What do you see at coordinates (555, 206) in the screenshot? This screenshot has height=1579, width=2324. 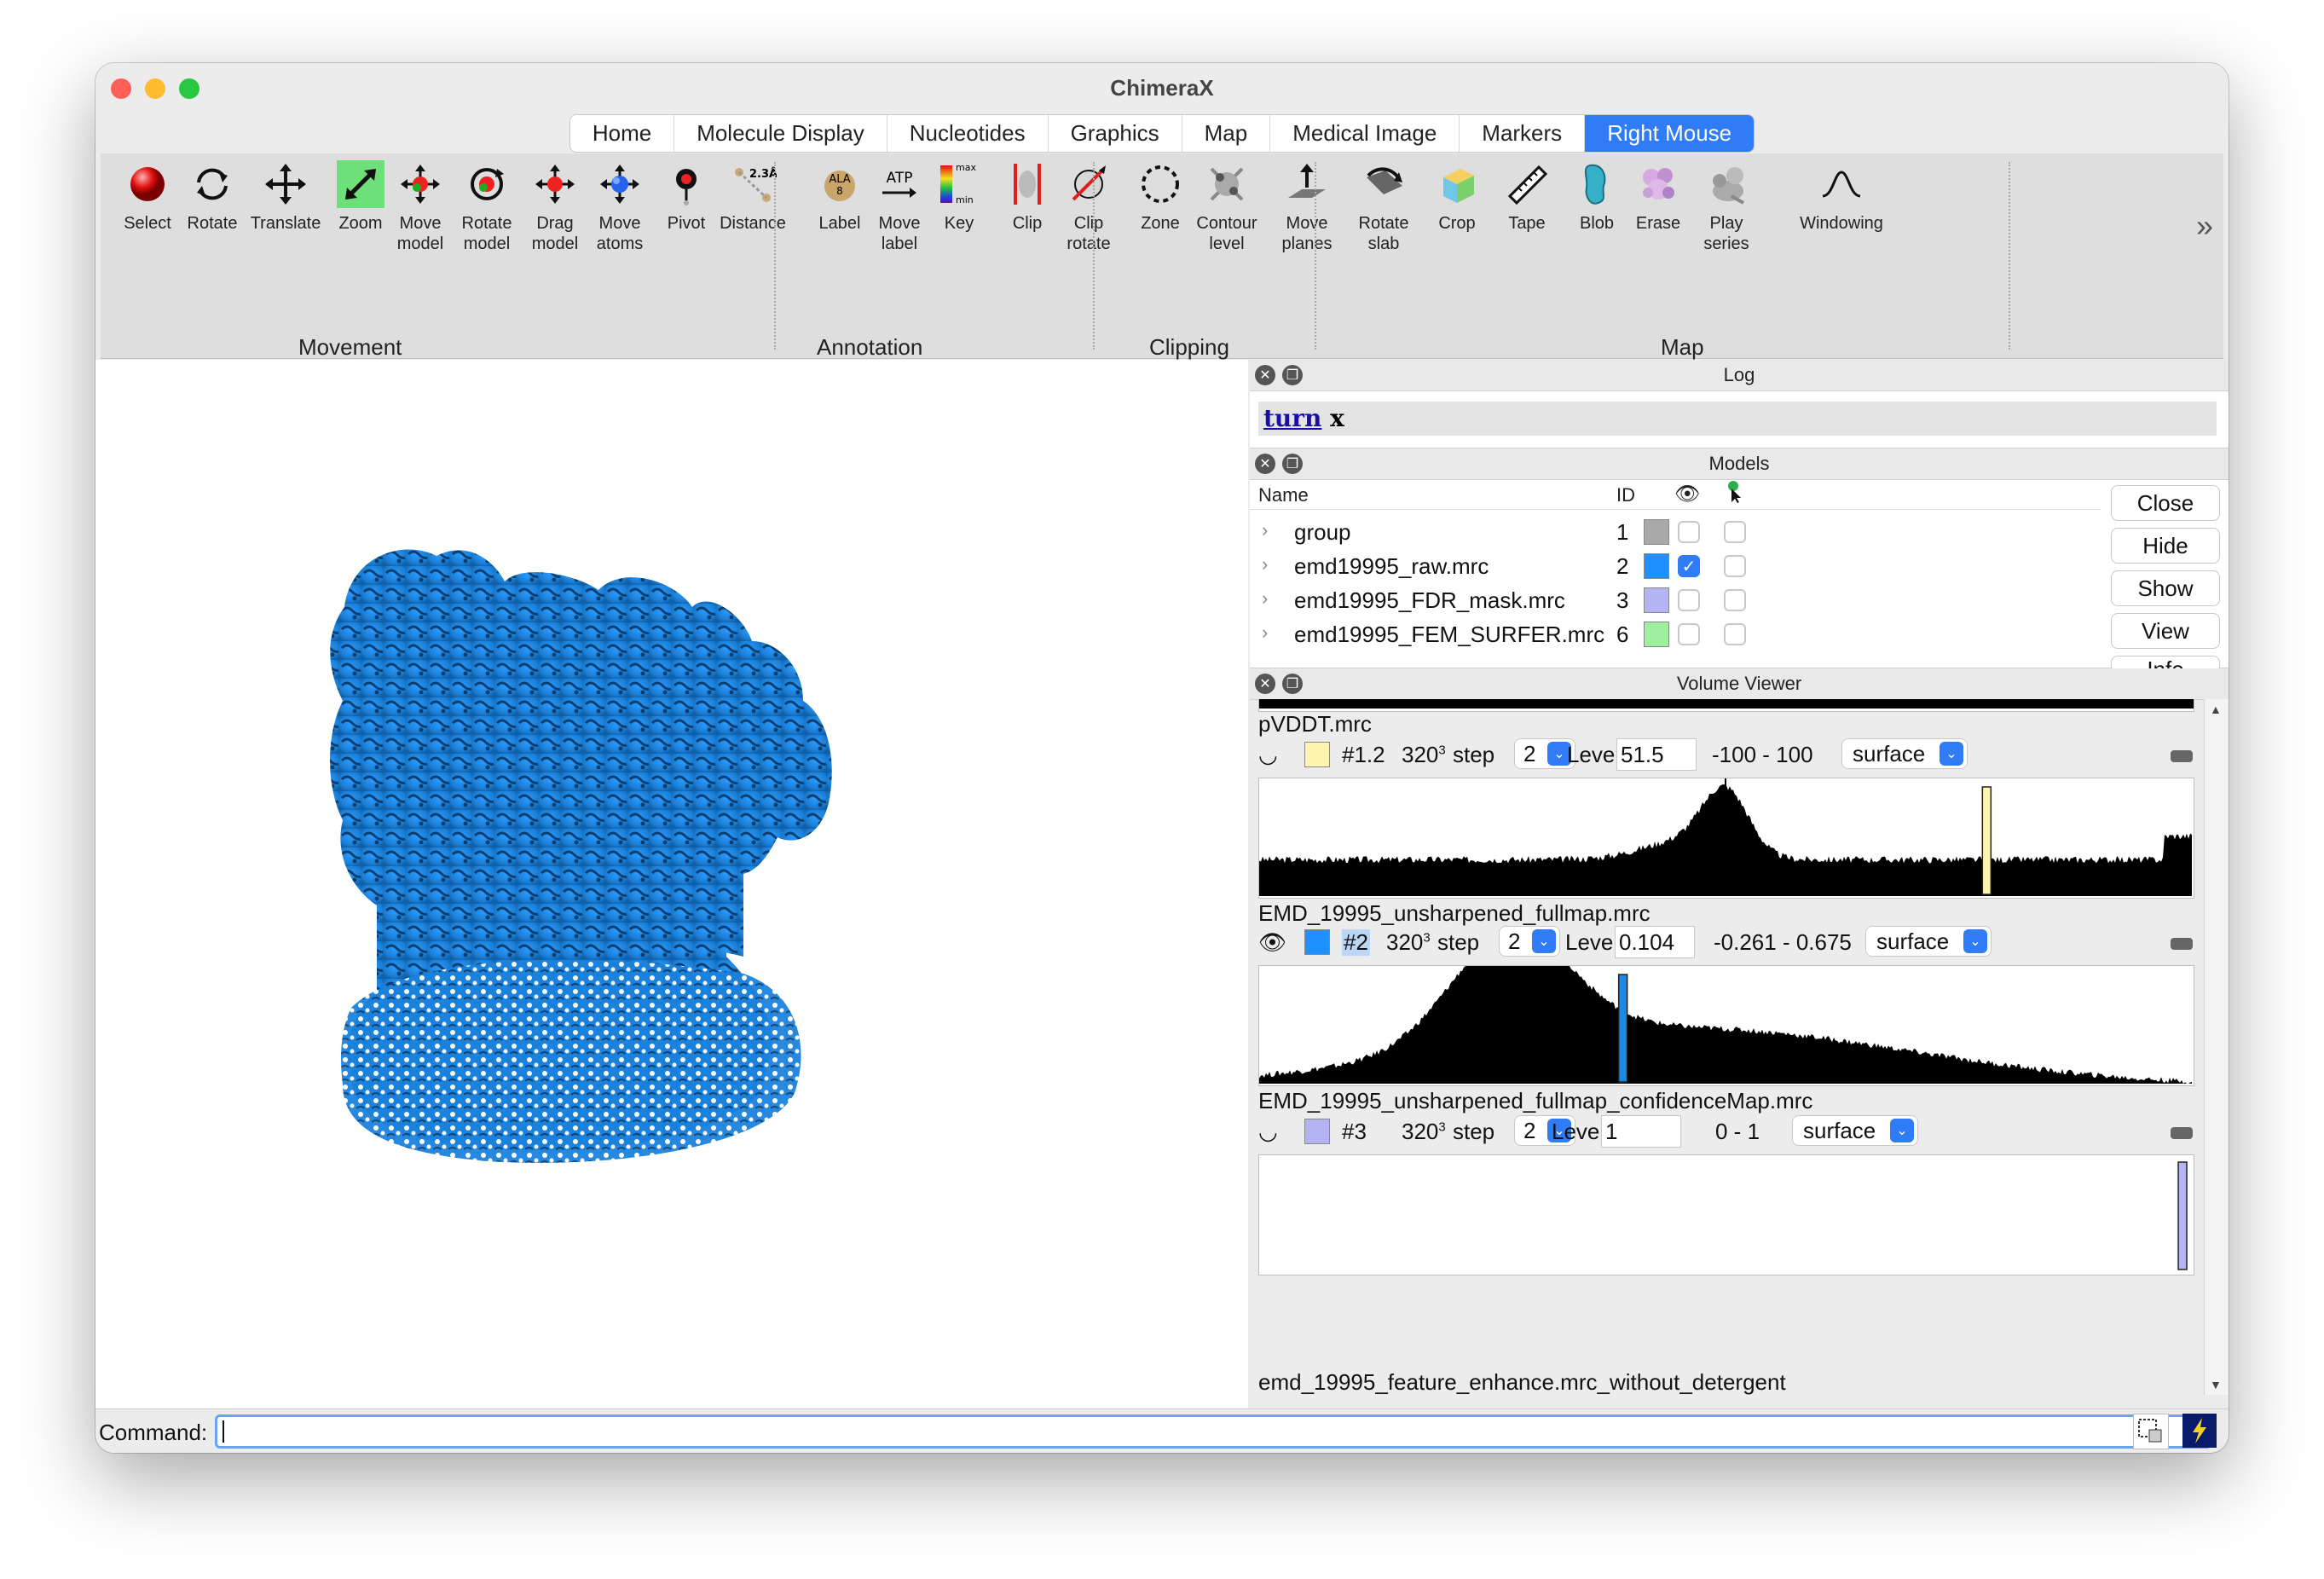 I see `tool-drag-model: Drag model` at bounding box center [555, 206].